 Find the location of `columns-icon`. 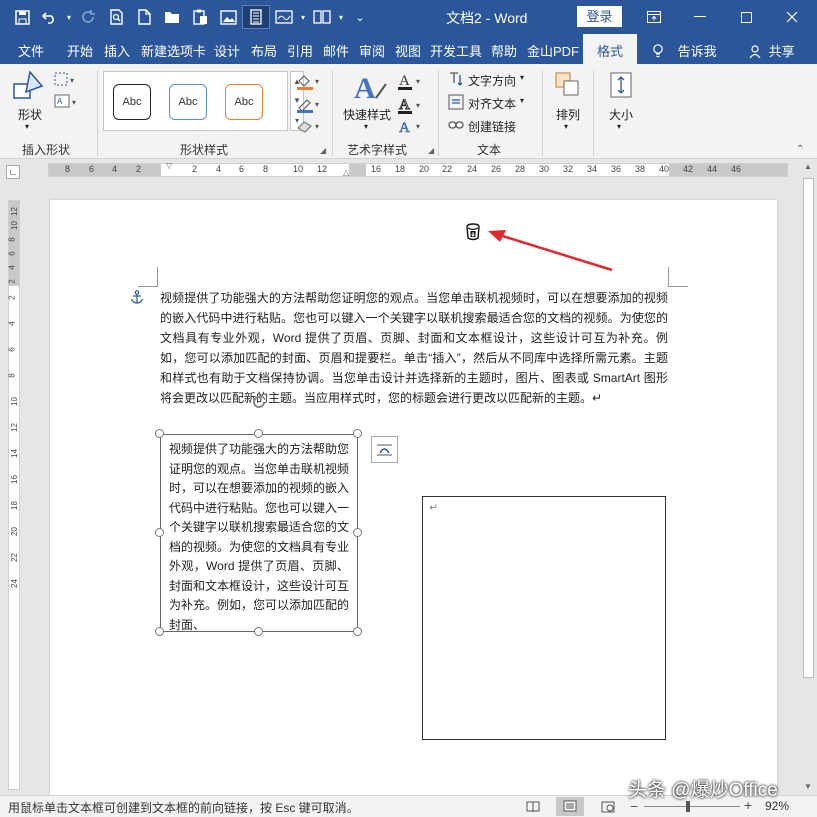

columns-icon is located at coordinates (322, 17).